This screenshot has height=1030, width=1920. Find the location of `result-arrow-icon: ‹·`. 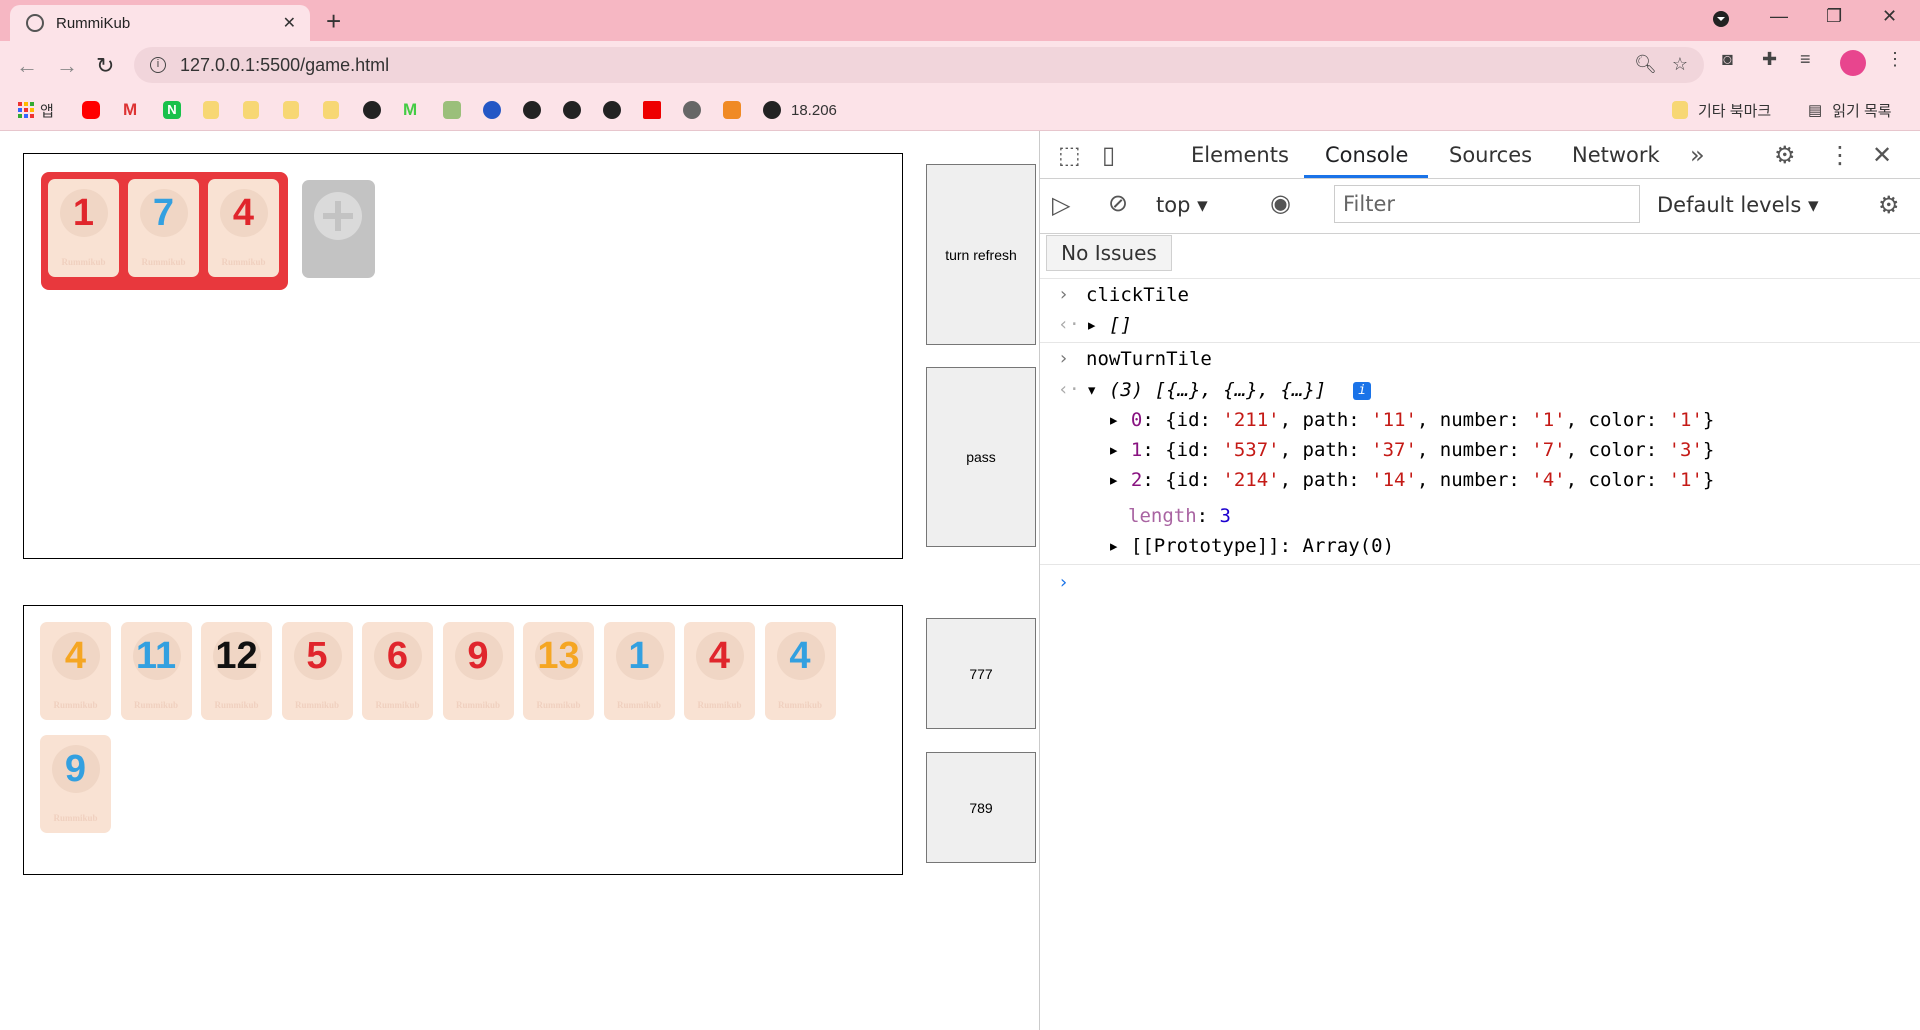

result-arrow-icon: ‹· is located at coordinates (1069, 324).